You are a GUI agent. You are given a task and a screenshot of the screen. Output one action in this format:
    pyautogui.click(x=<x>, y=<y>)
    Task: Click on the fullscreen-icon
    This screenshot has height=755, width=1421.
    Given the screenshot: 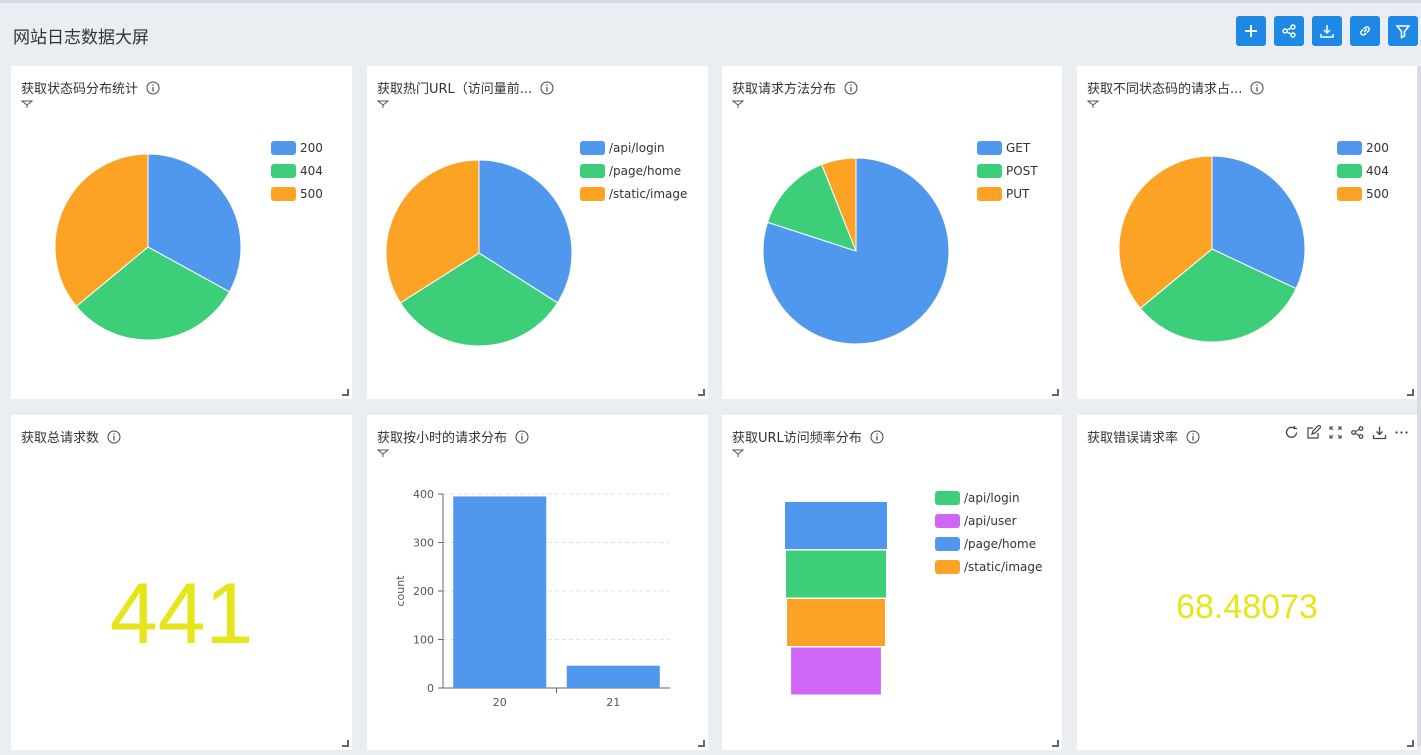 What is the action you would take?
    pyautogui.click(x=1335, y=432)
    